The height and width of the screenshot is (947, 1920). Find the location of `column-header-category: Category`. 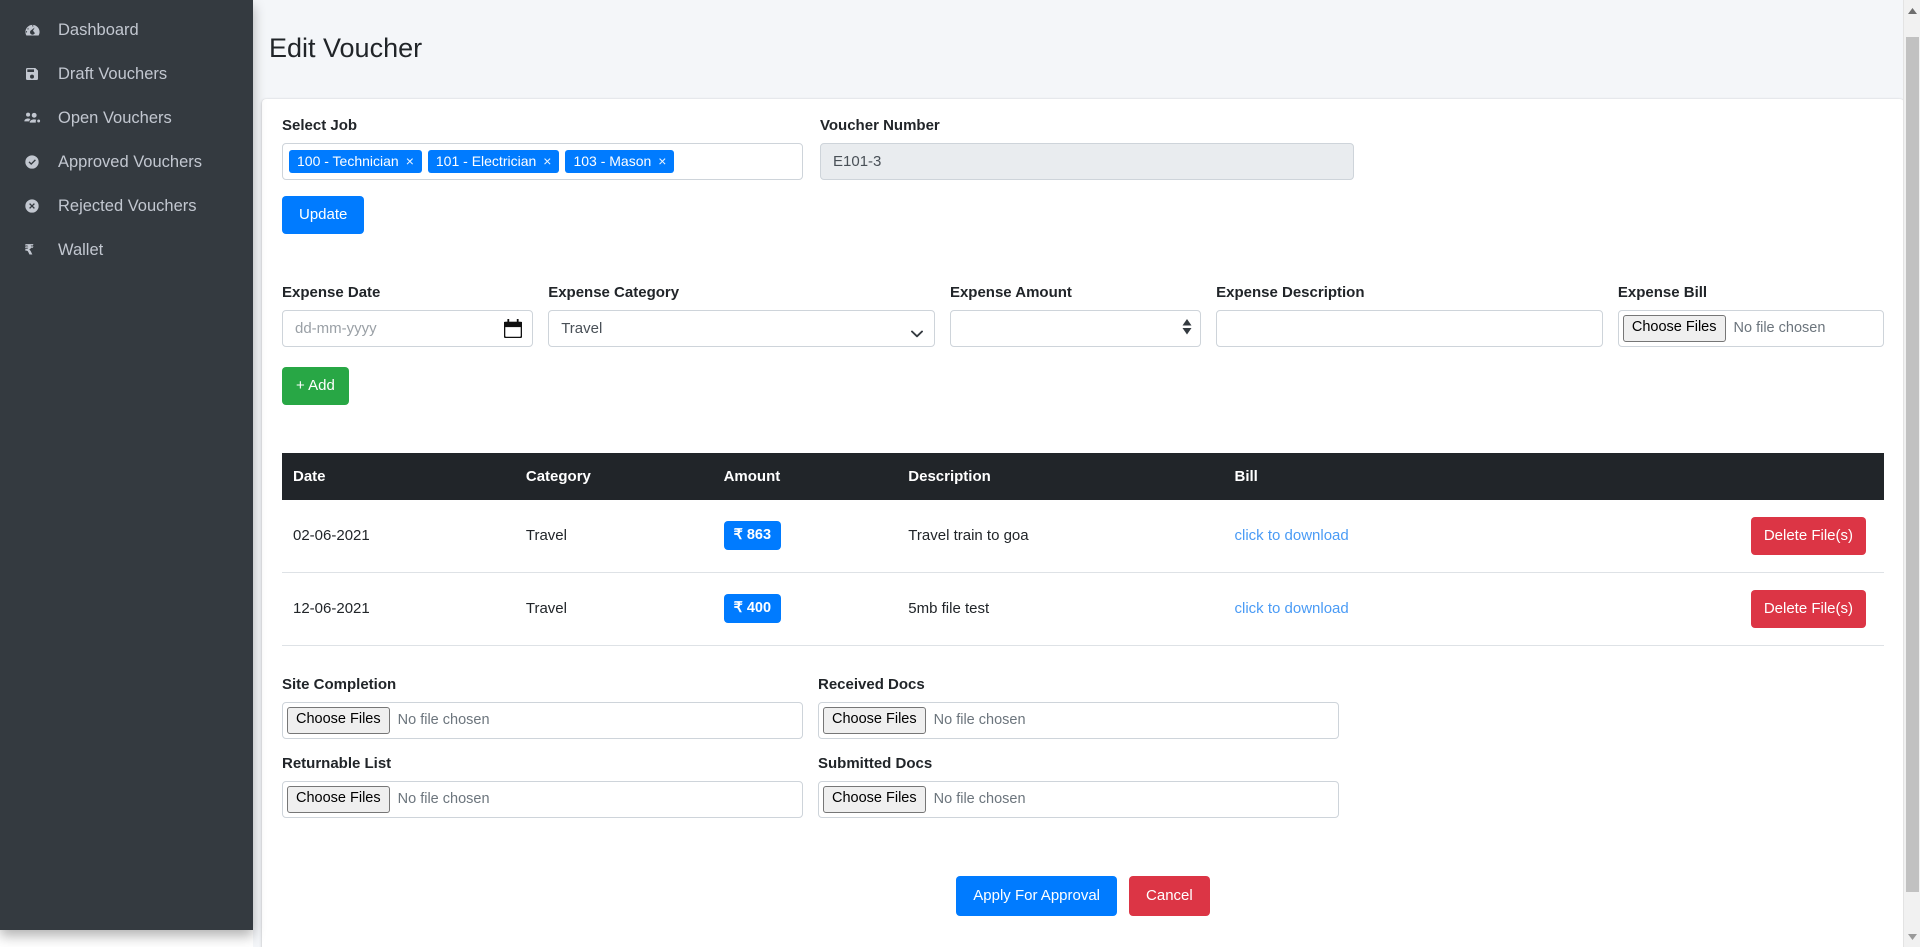

column-header-category: Category is located at coordinates (613, 476).